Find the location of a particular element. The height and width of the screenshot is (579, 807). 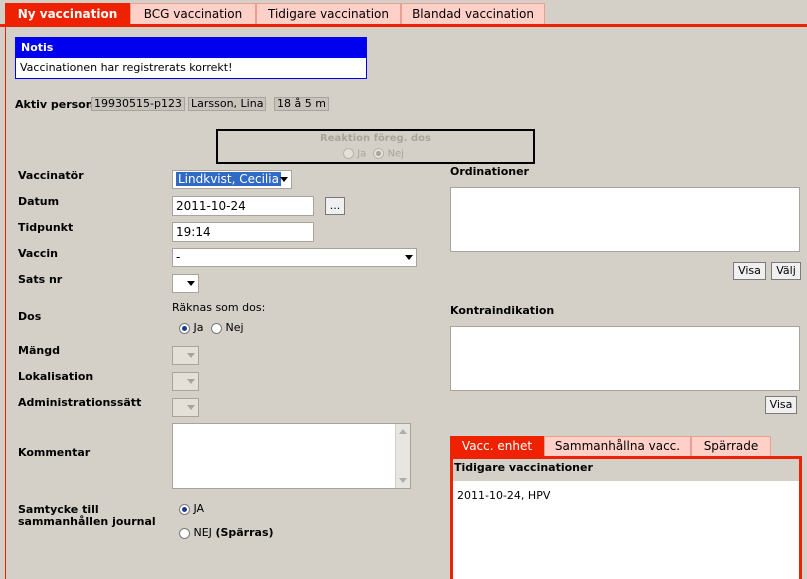

dose-yes-radio is located at coordinates (184, 328).